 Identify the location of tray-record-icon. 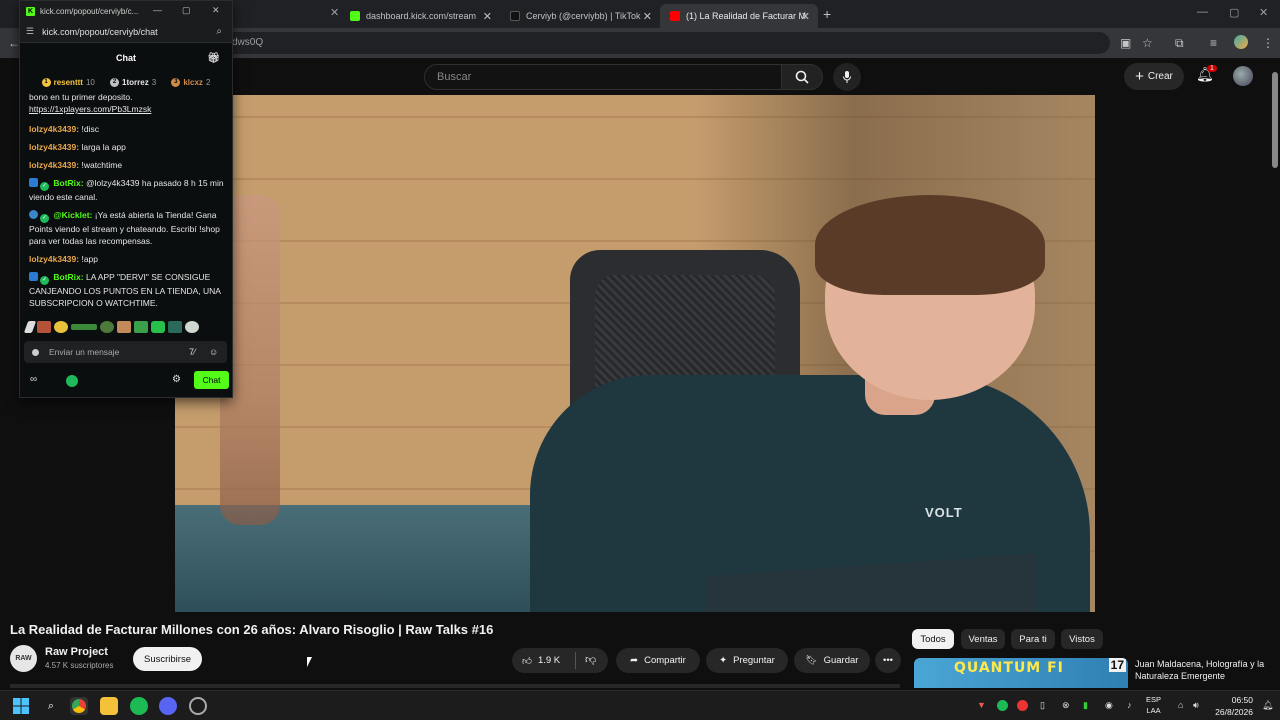
(1022, 705).